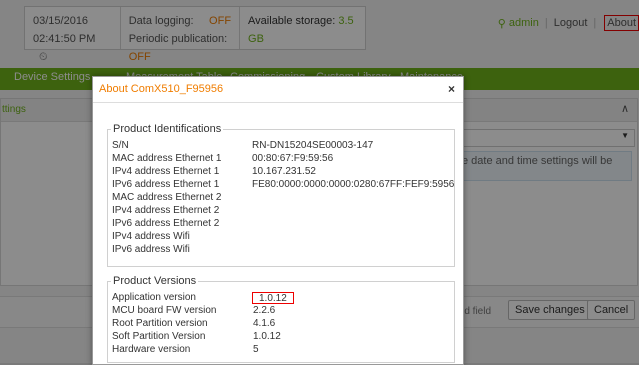 Image resolution: width=639 pixels, height=365 pixels. Describe the element at coordinates (151, 236) in the screenshot. I see `id-label: IPv4 address Wifi` at that location.